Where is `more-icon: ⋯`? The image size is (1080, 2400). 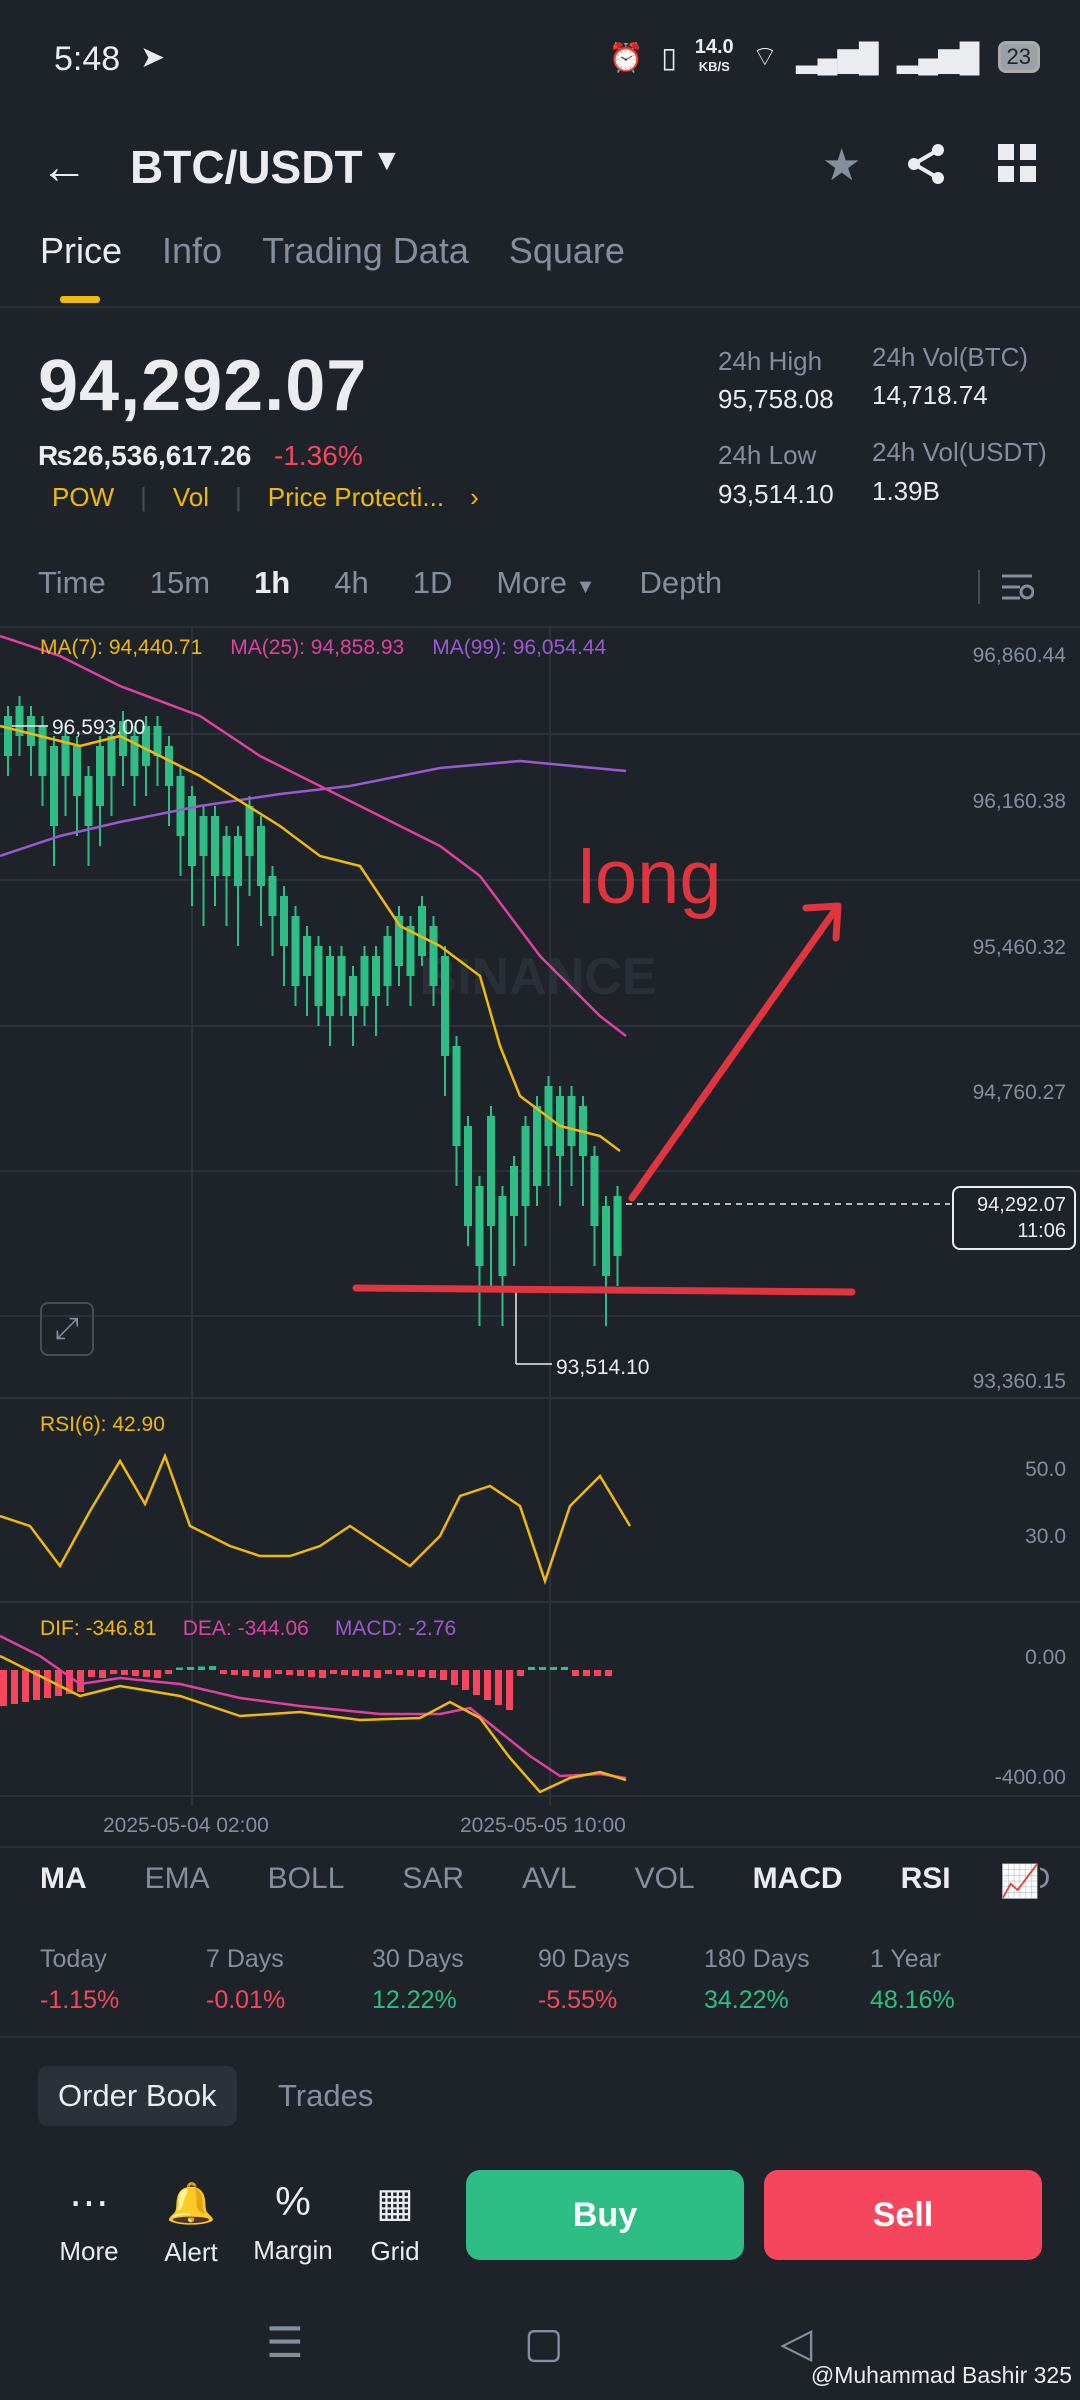 more-icon: ⋯ is located at coordinates (89, 2203).